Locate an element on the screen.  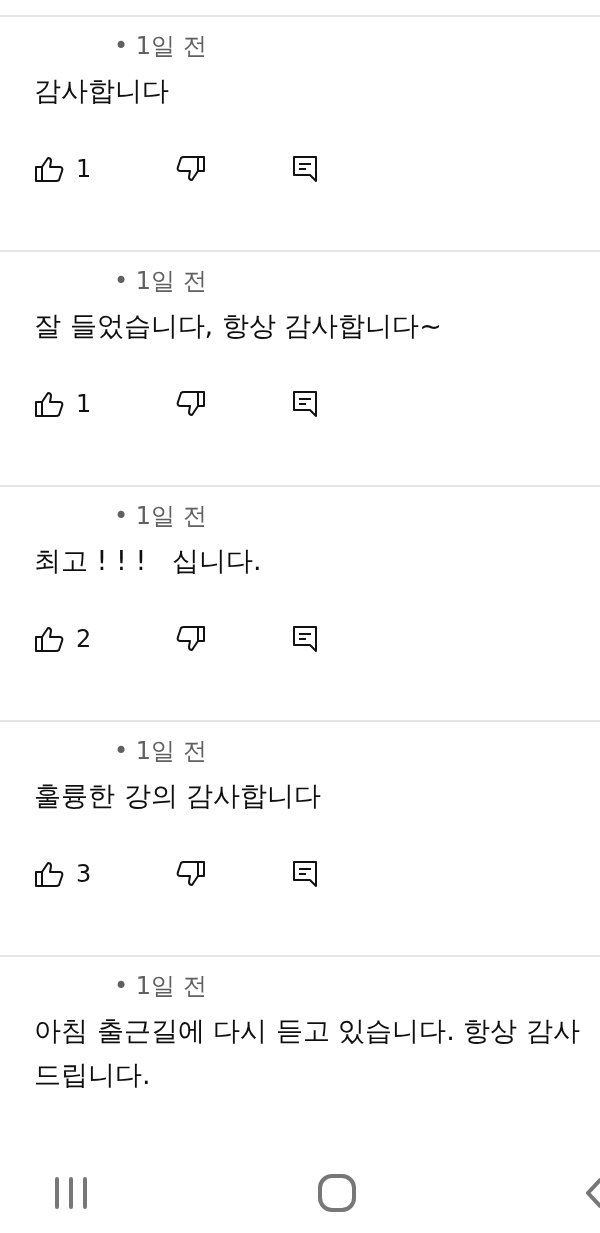
back-icon is located at coordinates (593, 1193).